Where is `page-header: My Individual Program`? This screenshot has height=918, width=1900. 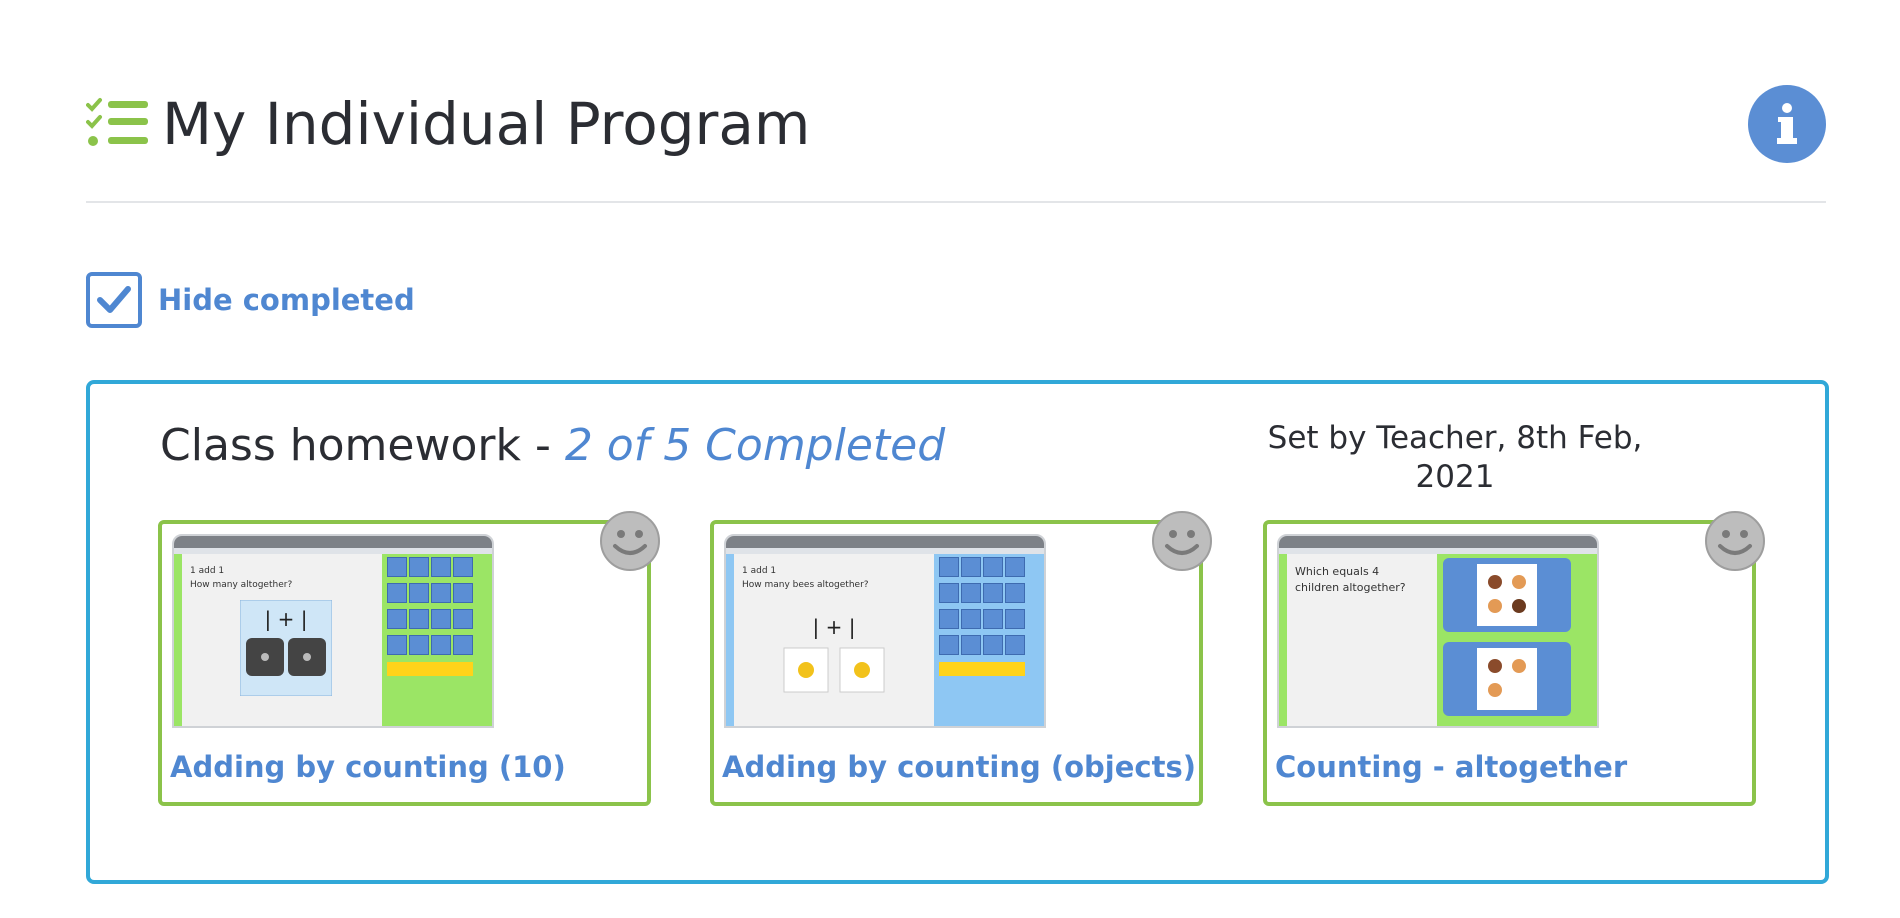 page-header: My Individual Program is located at coordinates (956, 124).